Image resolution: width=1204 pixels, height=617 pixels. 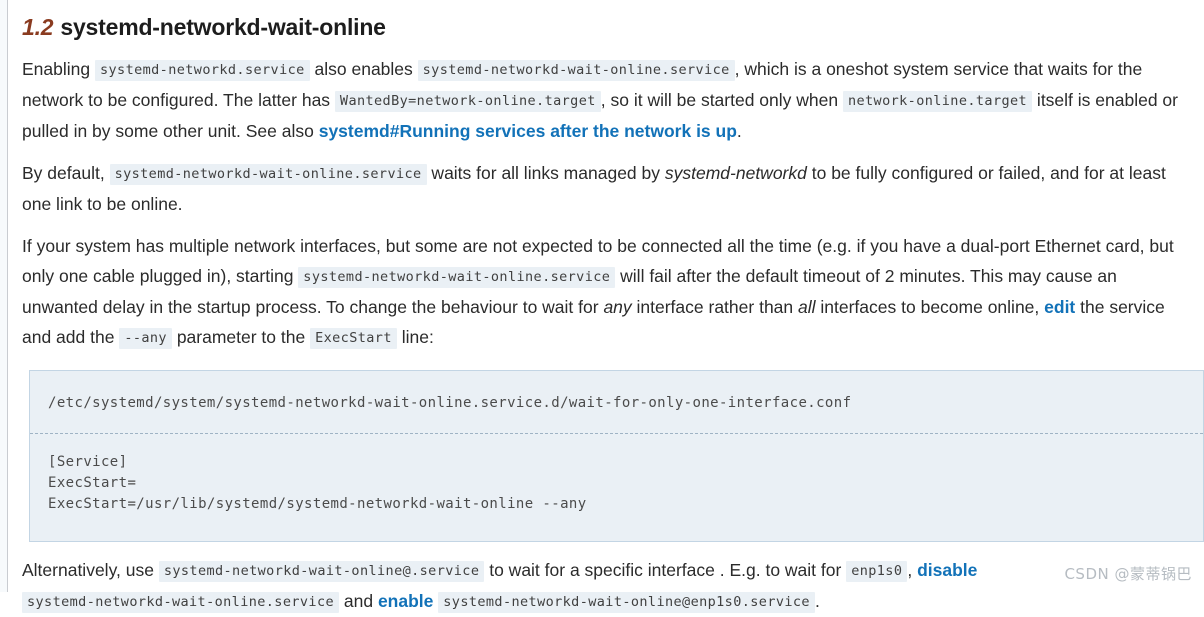 I want to click on p4-text-7: ., so click(x=817, y=601).